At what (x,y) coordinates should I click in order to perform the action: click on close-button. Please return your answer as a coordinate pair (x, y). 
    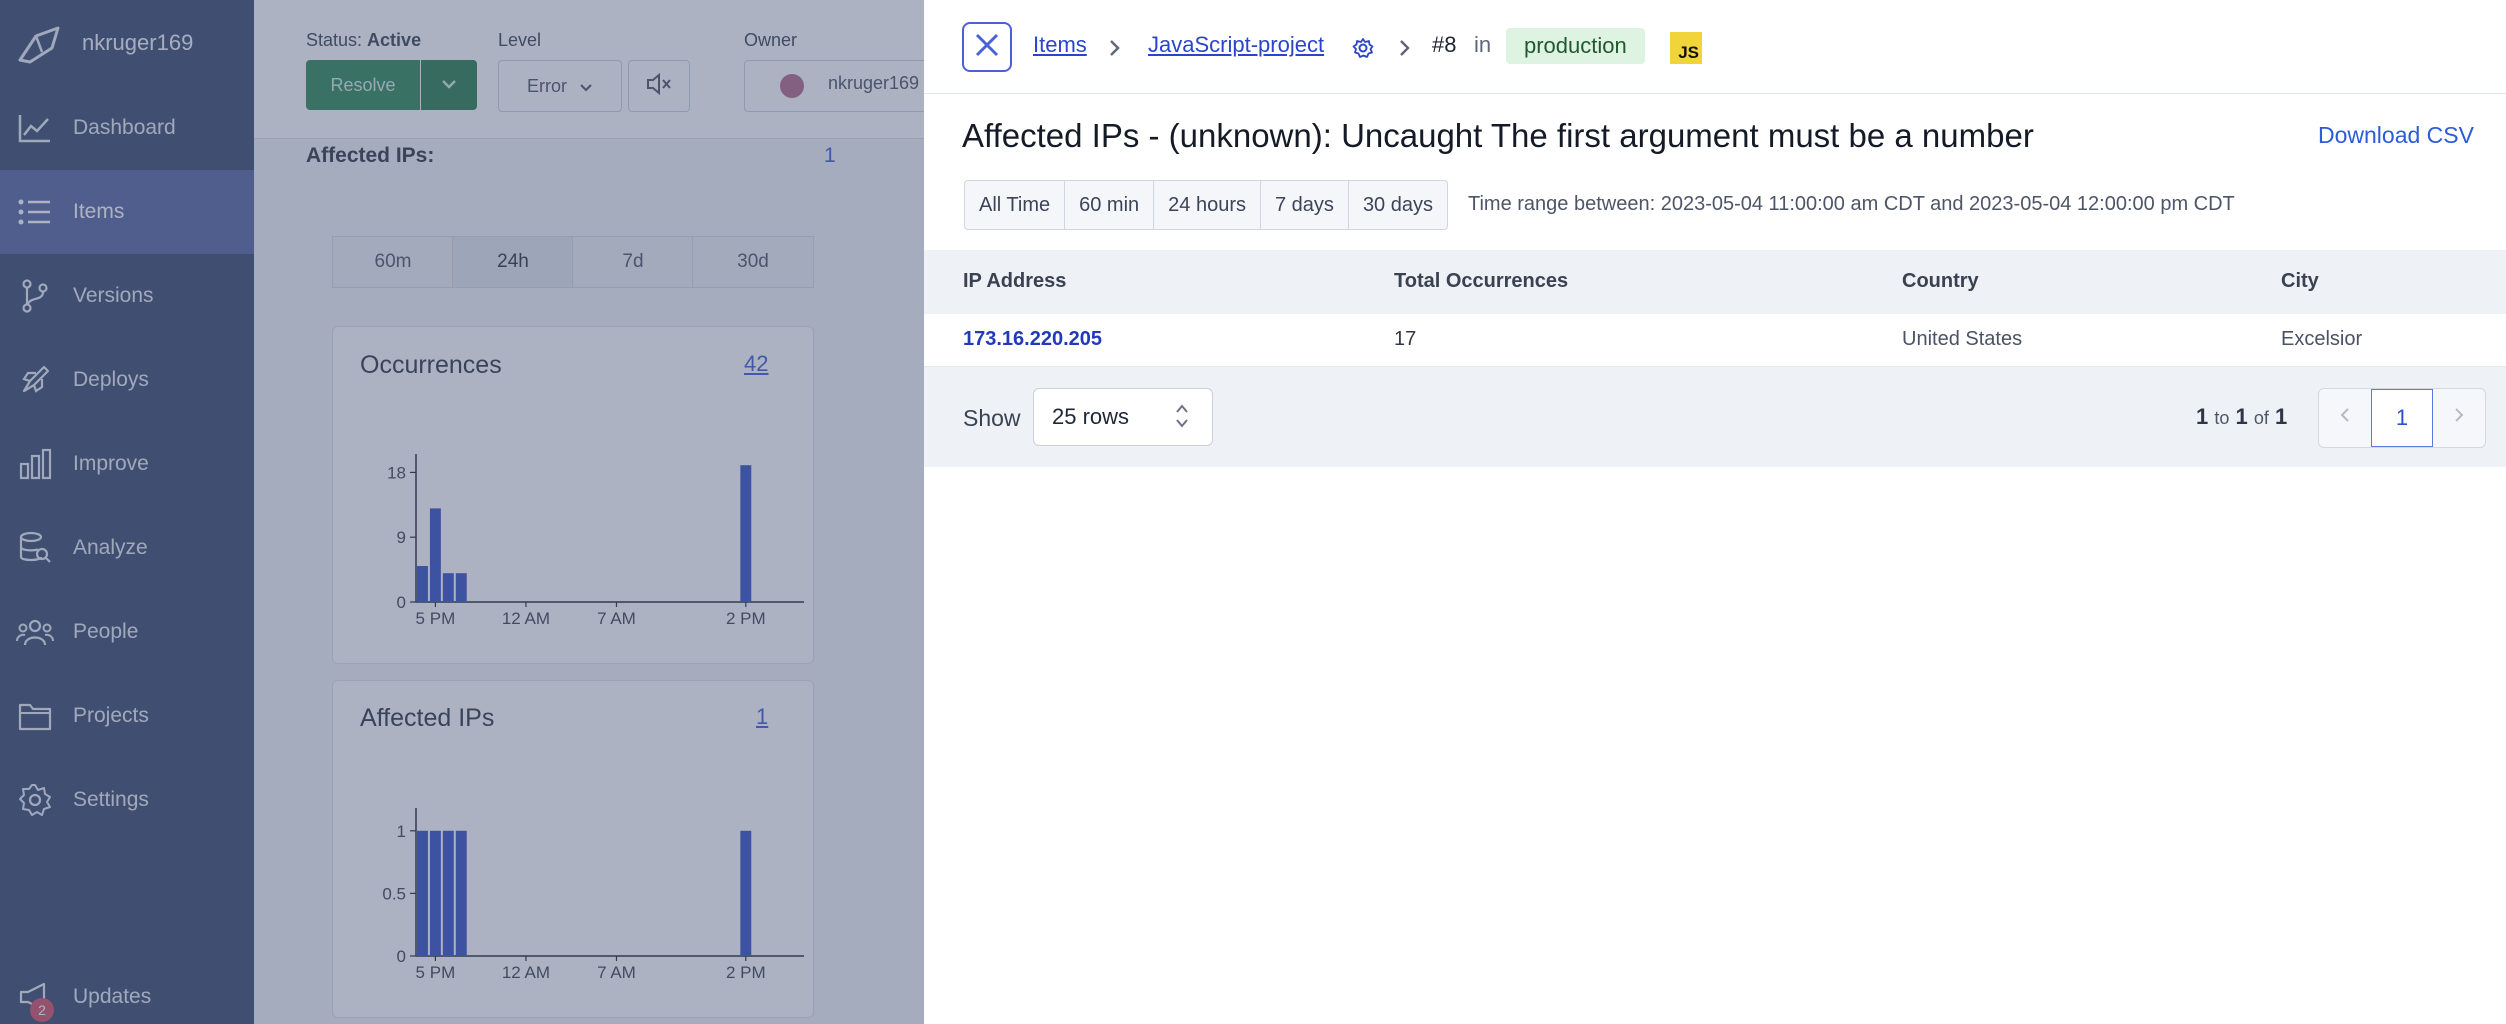
    Looking at the image, I should click on (987, 47).